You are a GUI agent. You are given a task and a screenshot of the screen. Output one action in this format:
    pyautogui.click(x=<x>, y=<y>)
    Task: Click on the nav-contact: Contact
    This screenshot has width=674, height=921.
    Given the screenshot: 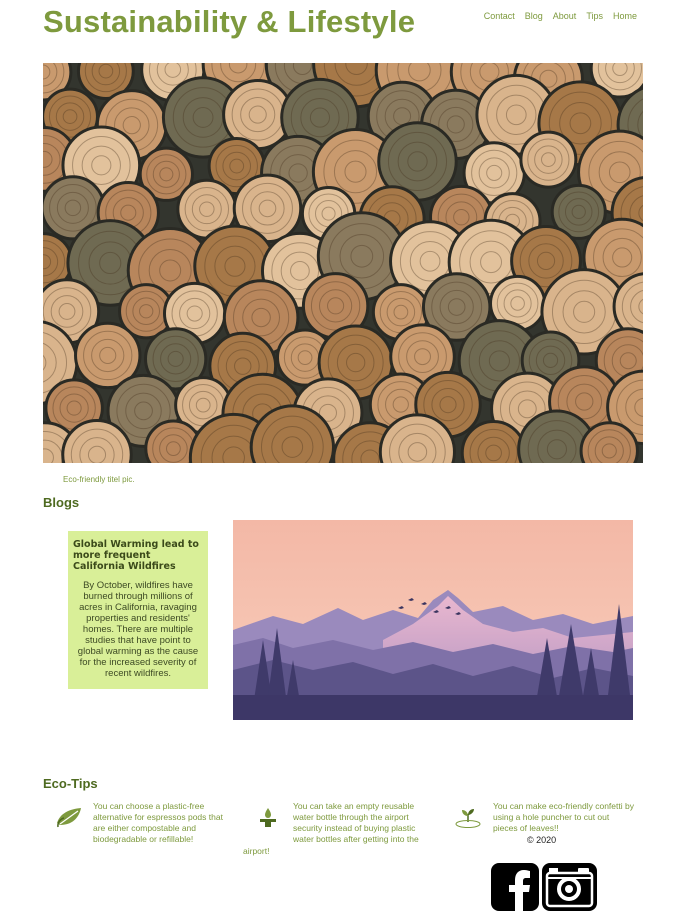 What is the action you would take?
    pyautogui.click(x=499, y=16)
    